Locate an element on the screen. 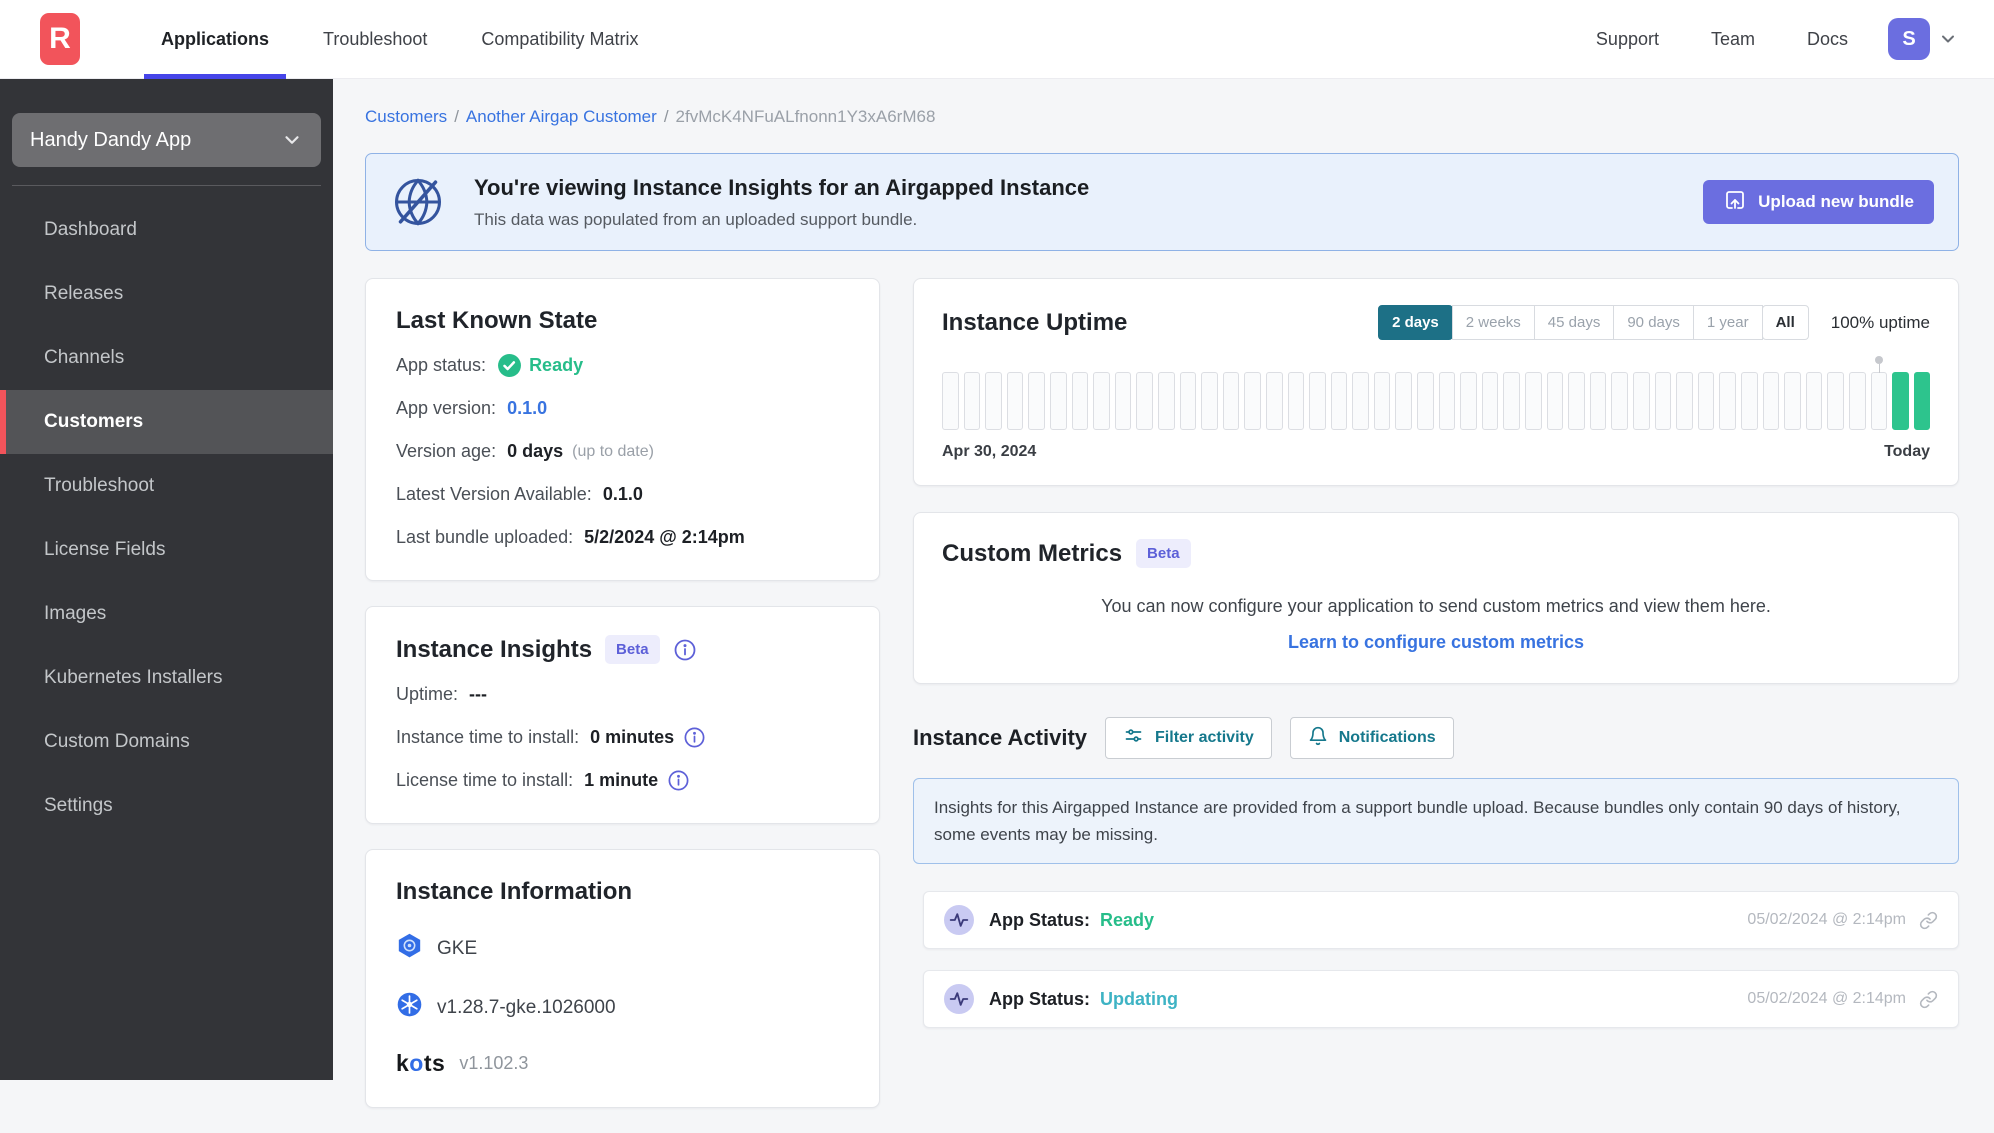  time-range-button: 45 days is located at coordinates (1574, 322).